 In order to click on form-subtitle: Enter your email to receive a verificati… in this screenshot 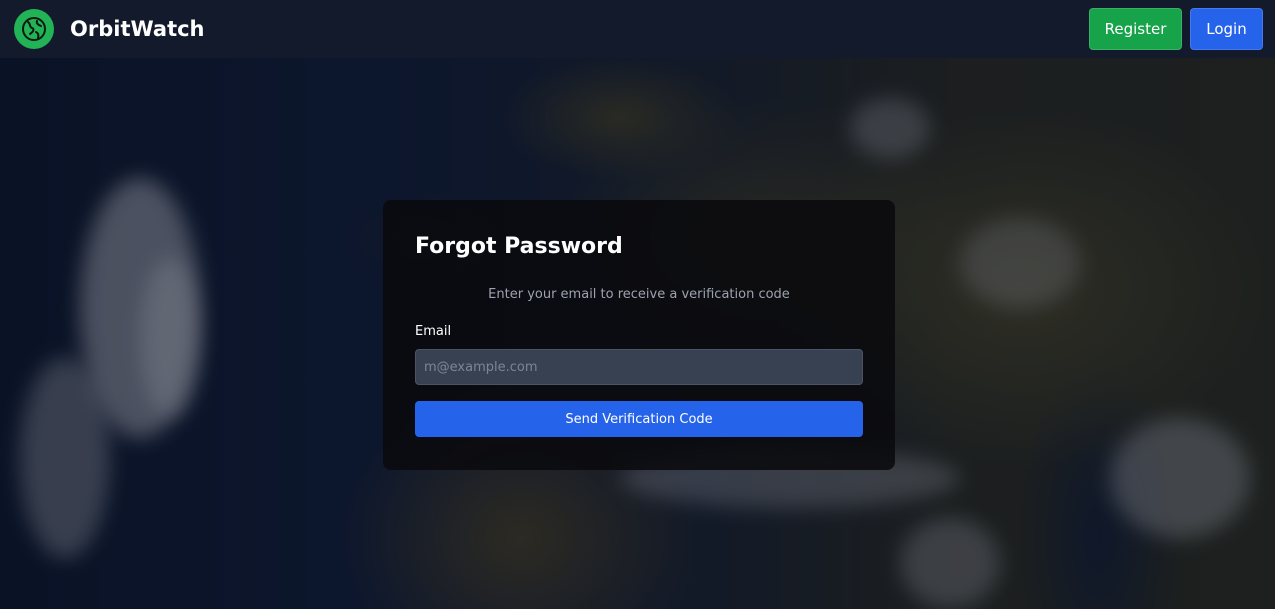, I will do `click(639, 294)`.